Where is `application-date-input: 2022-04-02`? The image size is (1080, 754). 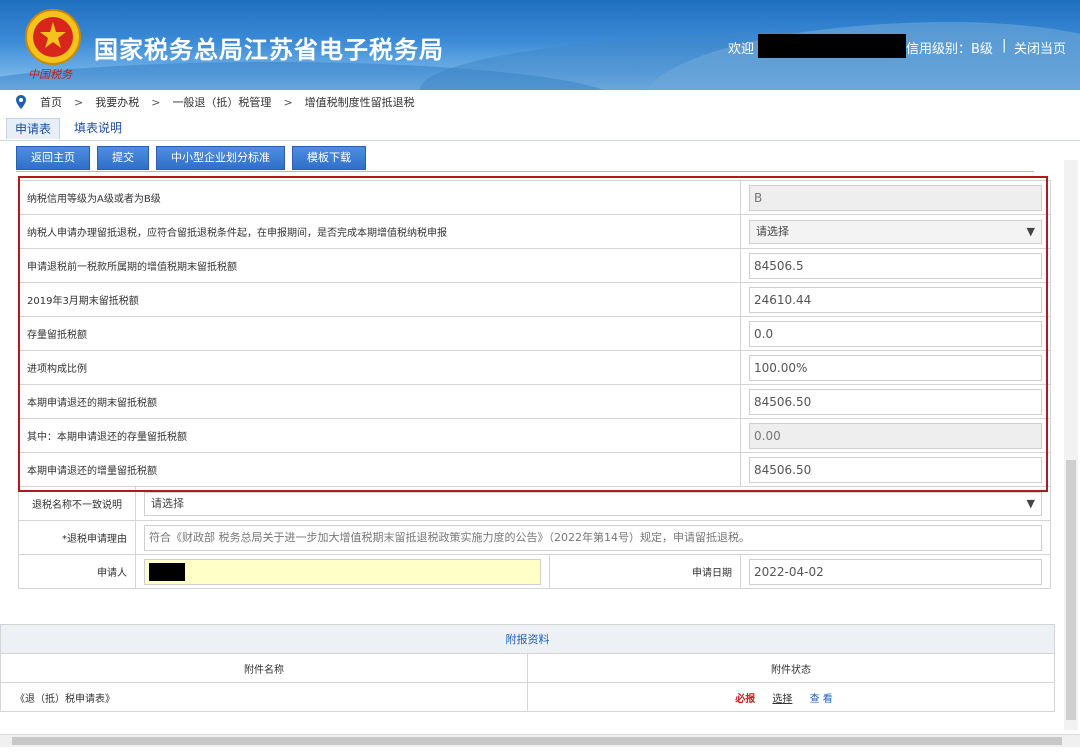 application-date-input: 2022-04-02 is located at coordinates (895, 571).